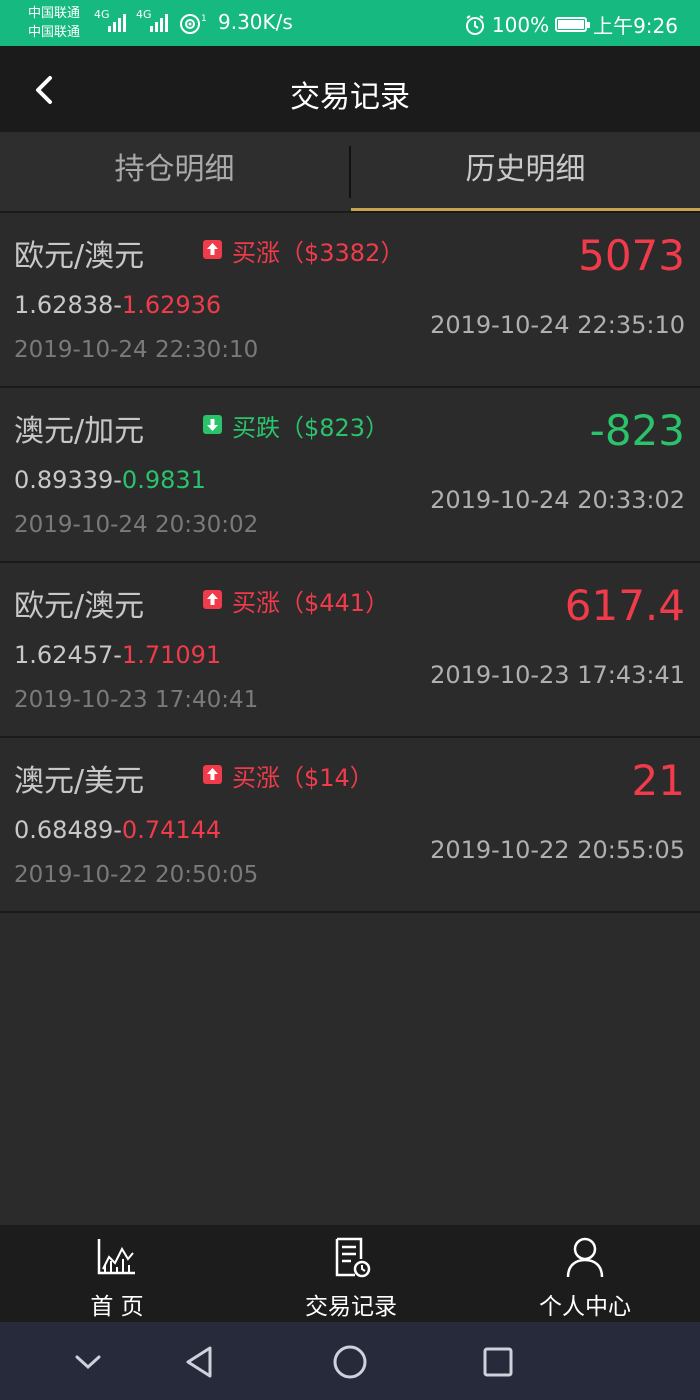  I want to click on status-bar: 中国联通 中国联通 4G 4G 1 9.30K/s 100% 上午9:26, so click(350, 23).